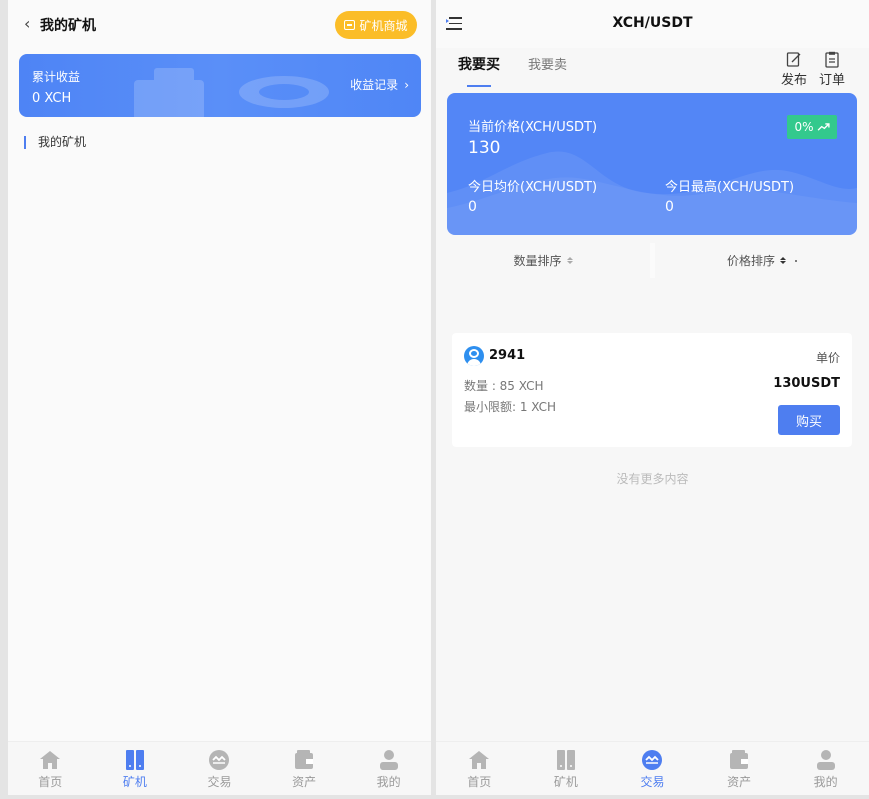  Describe the element at coordinates (832, 69) in the screenshot. I see `orders-button: 订单` at that location.